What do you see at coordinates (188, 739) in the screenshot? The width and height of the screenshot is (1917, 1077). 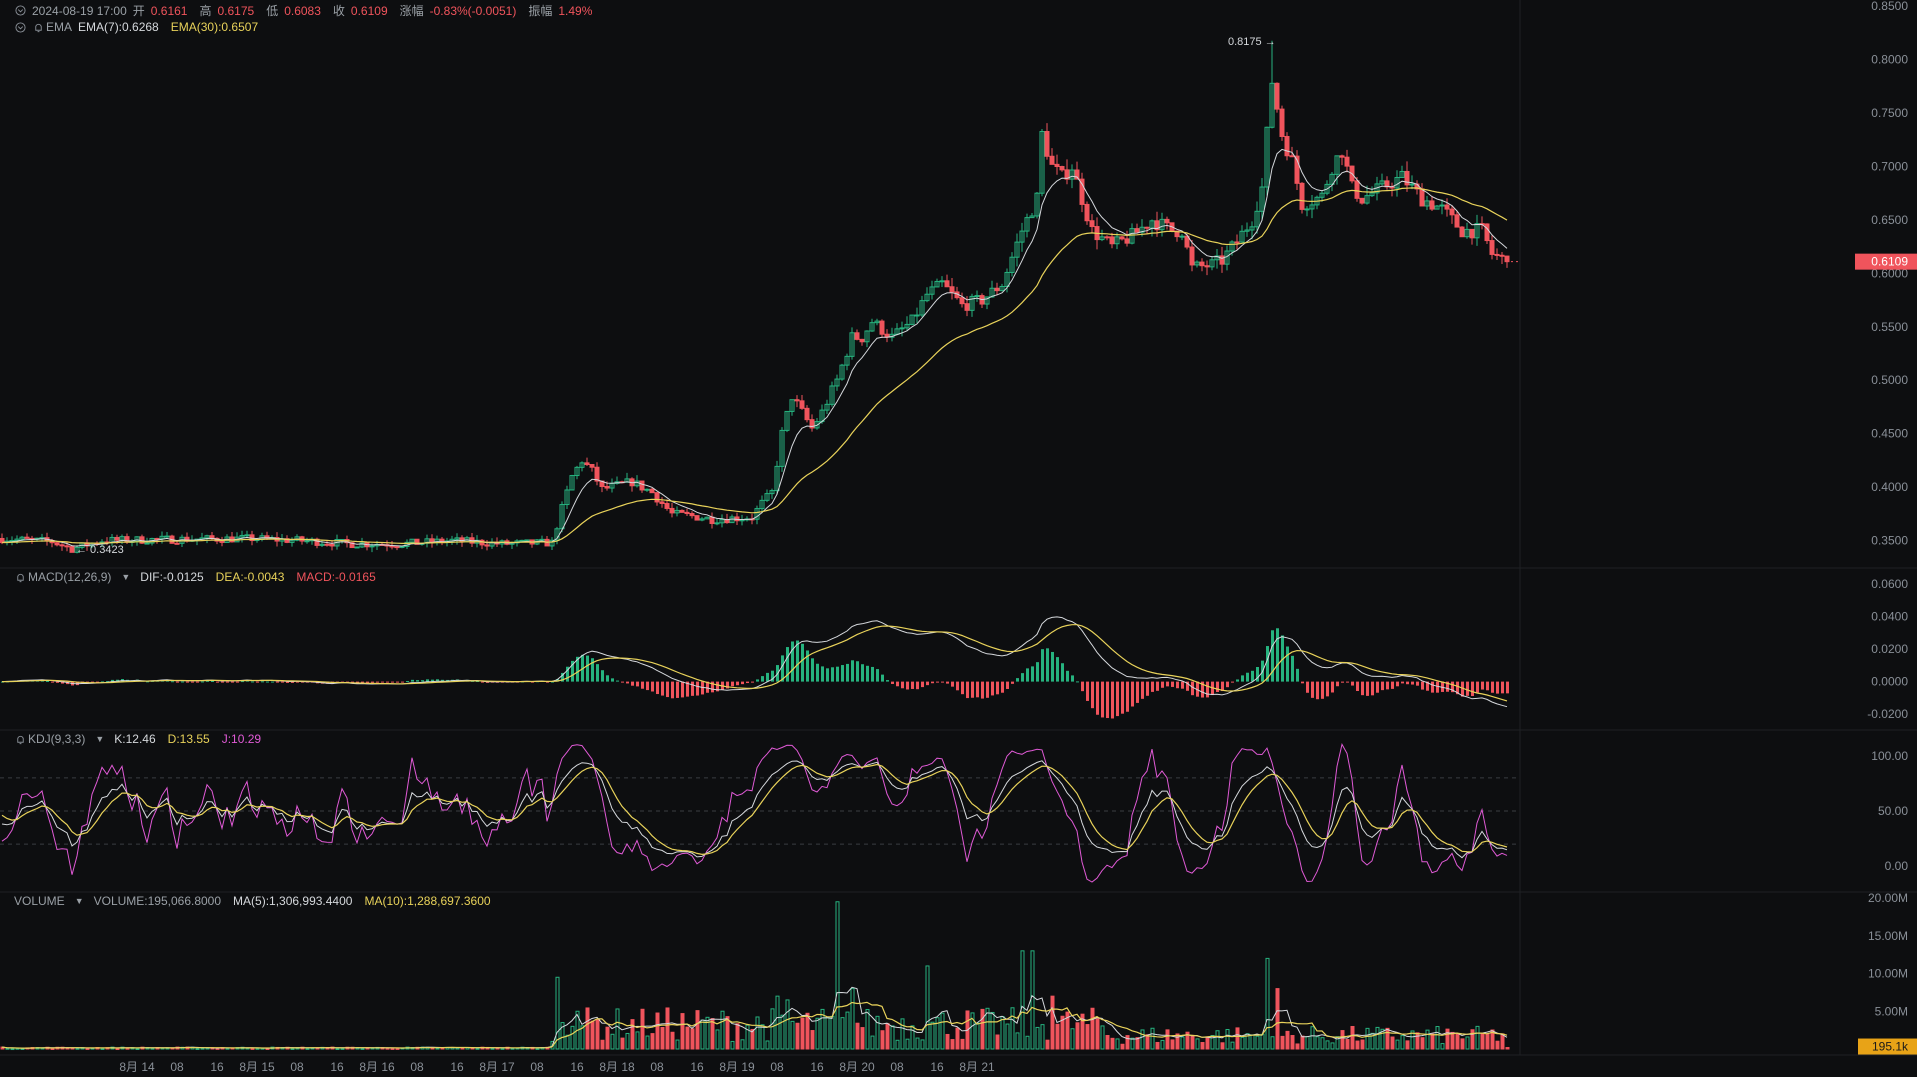 I see `d-value: D:13.55` at bounding box center [188, 739].